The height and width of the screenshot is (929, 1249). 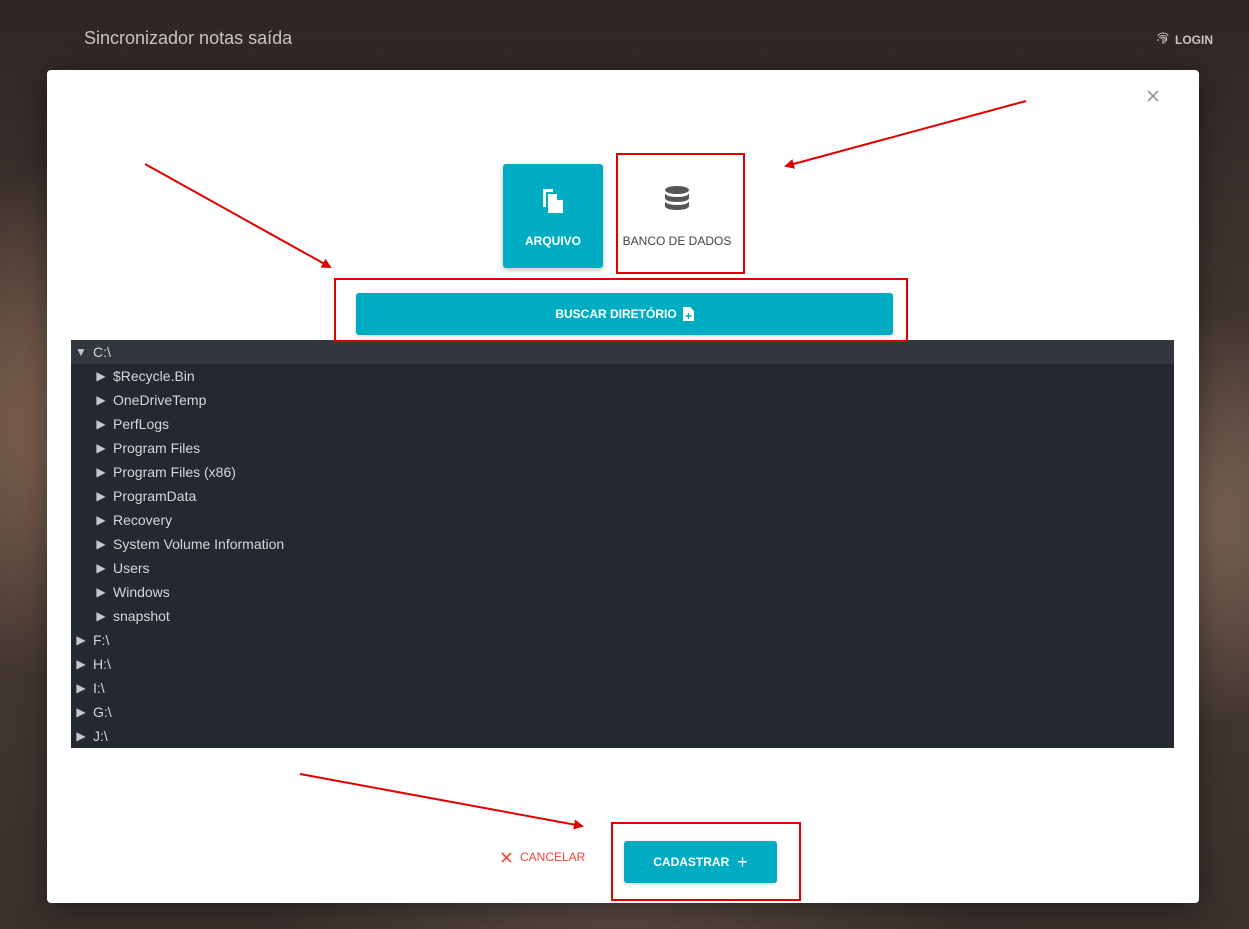 What do you see at coordinates (160, 400) in the screenshot?
I see `tree-node-label: OneDriveTemp` at bounding box center [160, 400].